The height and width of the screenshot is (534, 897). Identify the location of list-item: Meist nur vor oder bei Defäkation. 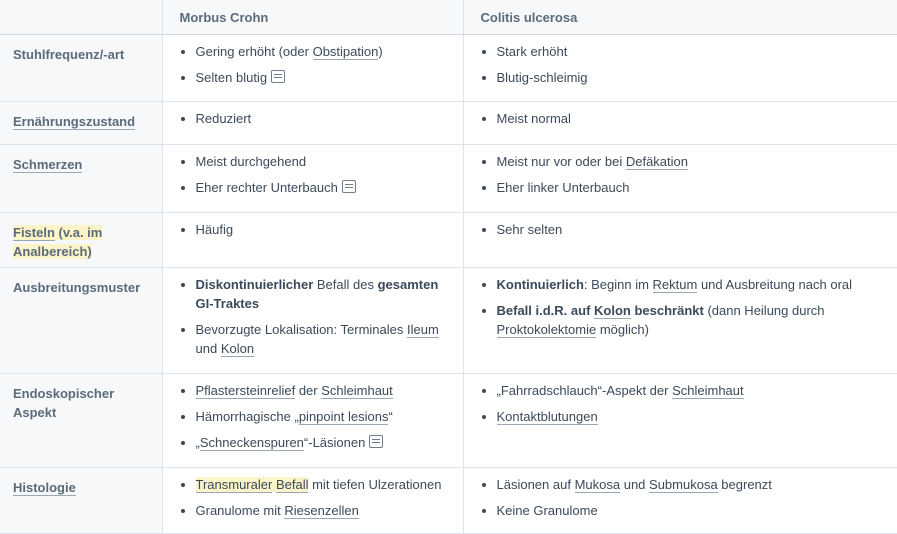
(684, 161).